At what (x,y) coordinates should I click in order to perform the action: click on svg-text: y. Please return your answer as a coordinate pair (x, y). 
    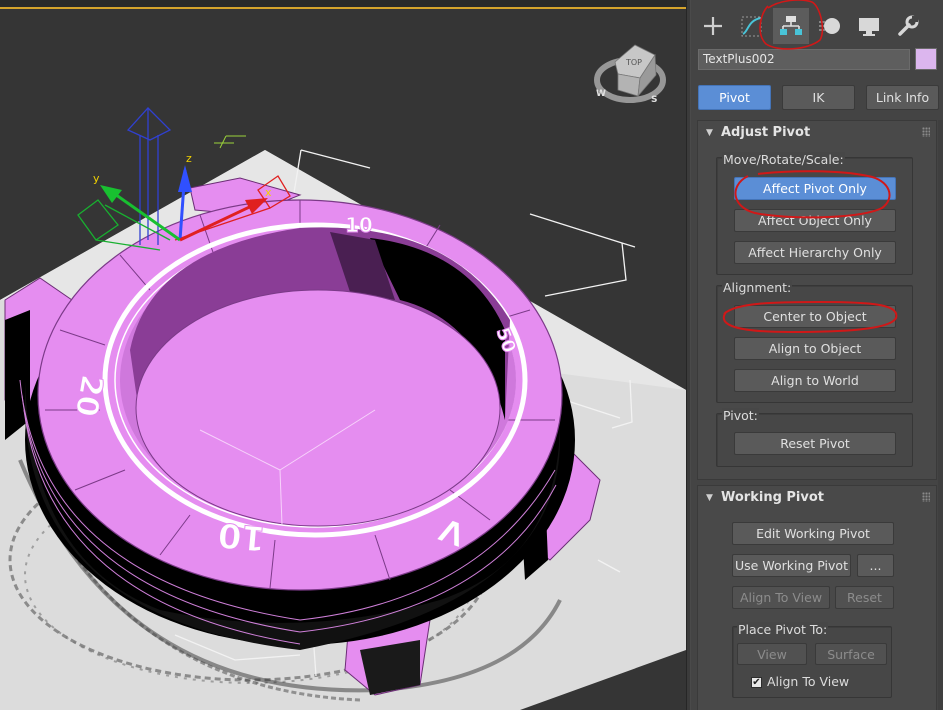
    Looking at the image, I should click on (96, 178).